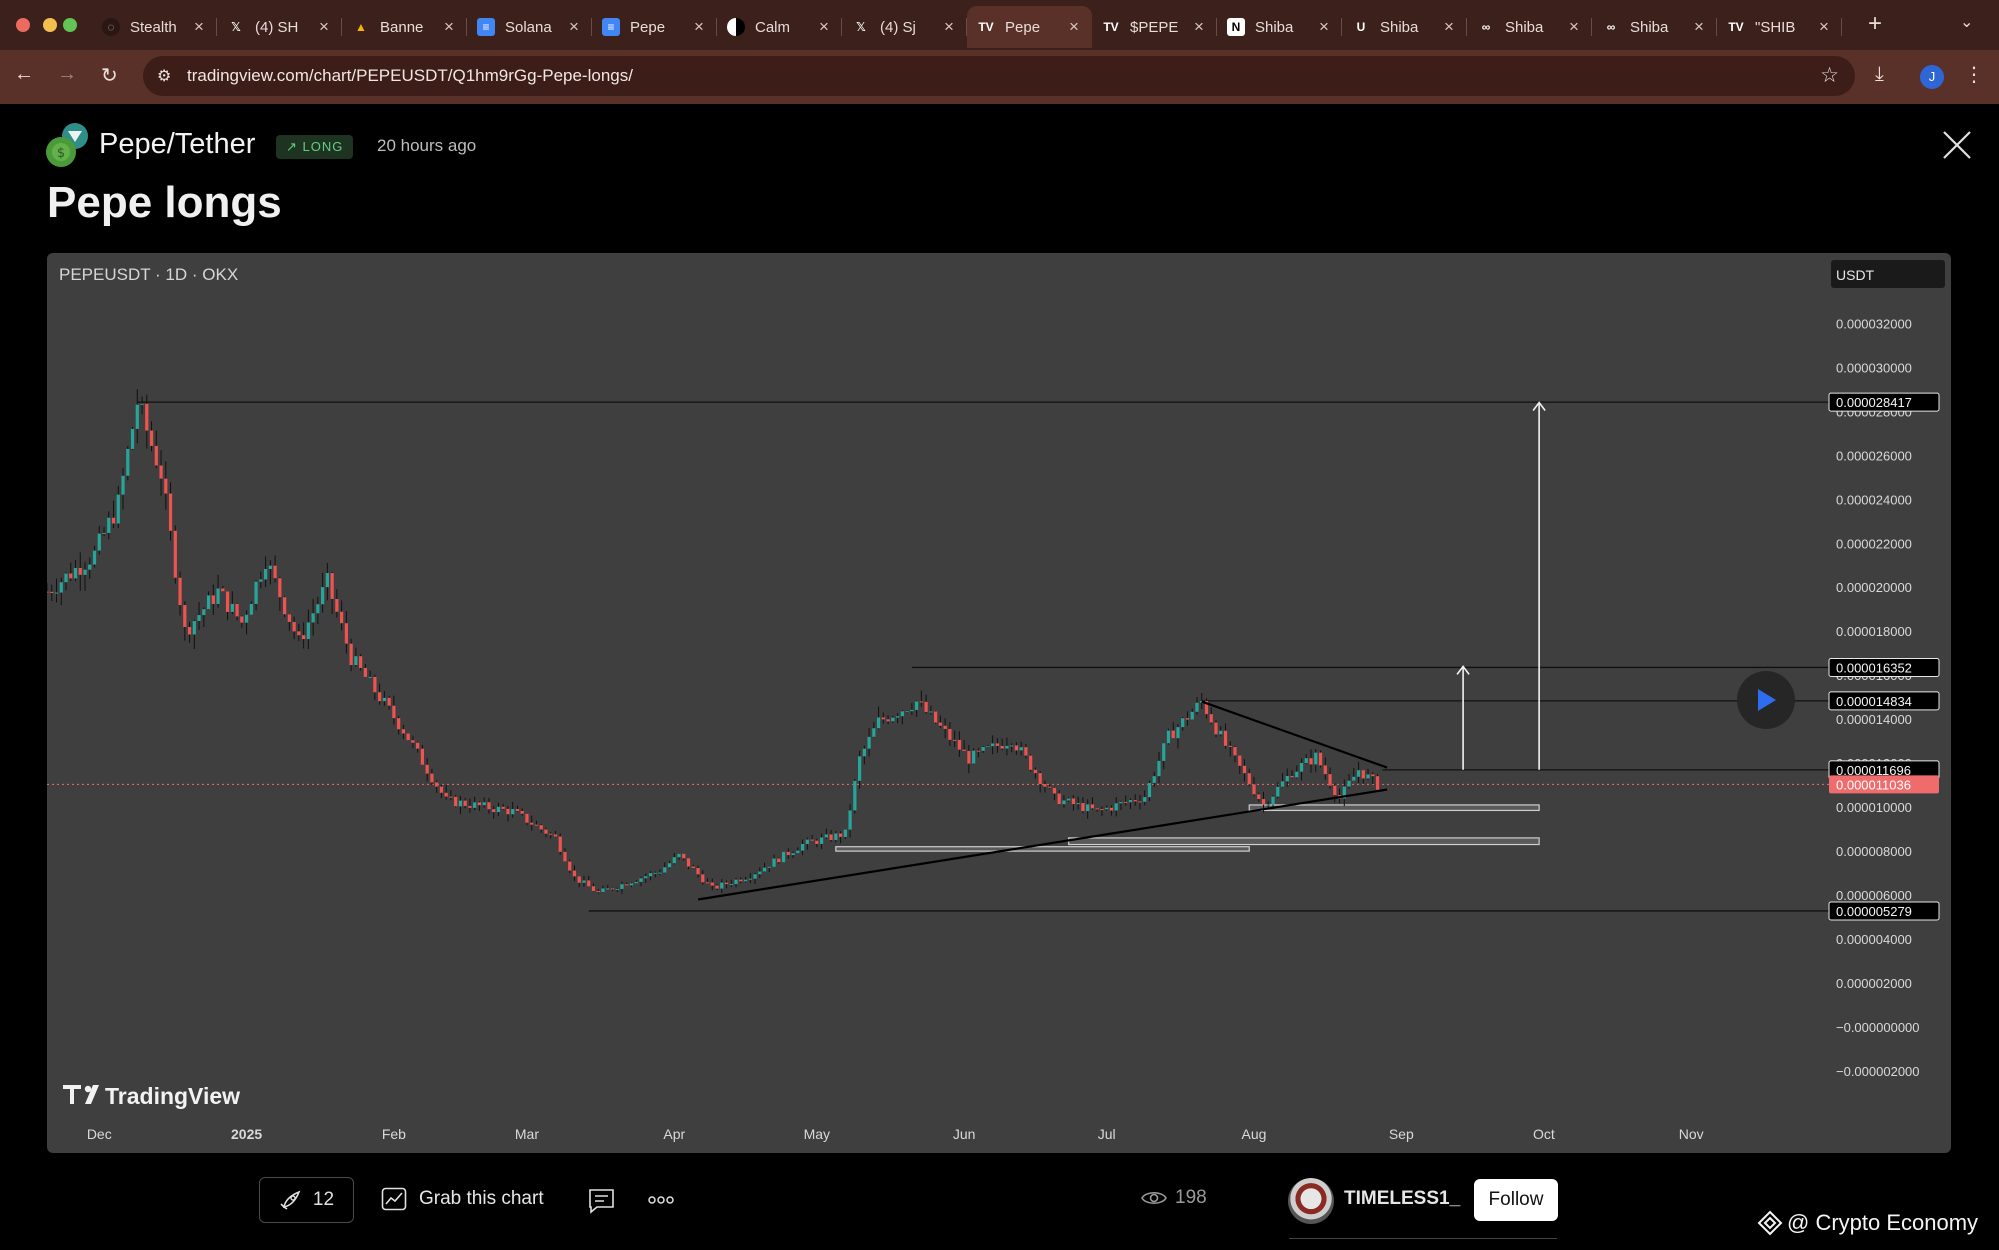 This screenshot has height=1250, width=1999. What do you see at coordinates (109, 75) in the screenshot?
I see `reload-icon: ↻` at bounding box center [109, 75].